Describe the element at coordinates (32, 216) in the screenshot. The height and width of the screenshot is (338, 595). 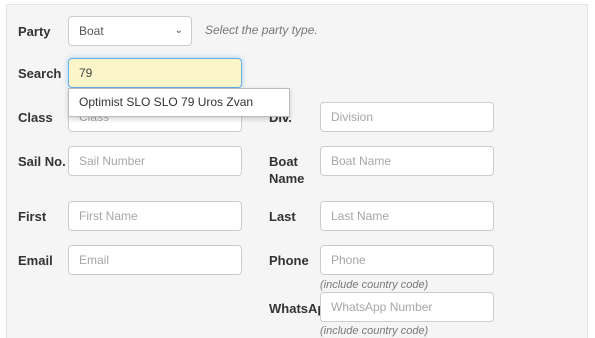
I see `first-name-label: First` at that location.